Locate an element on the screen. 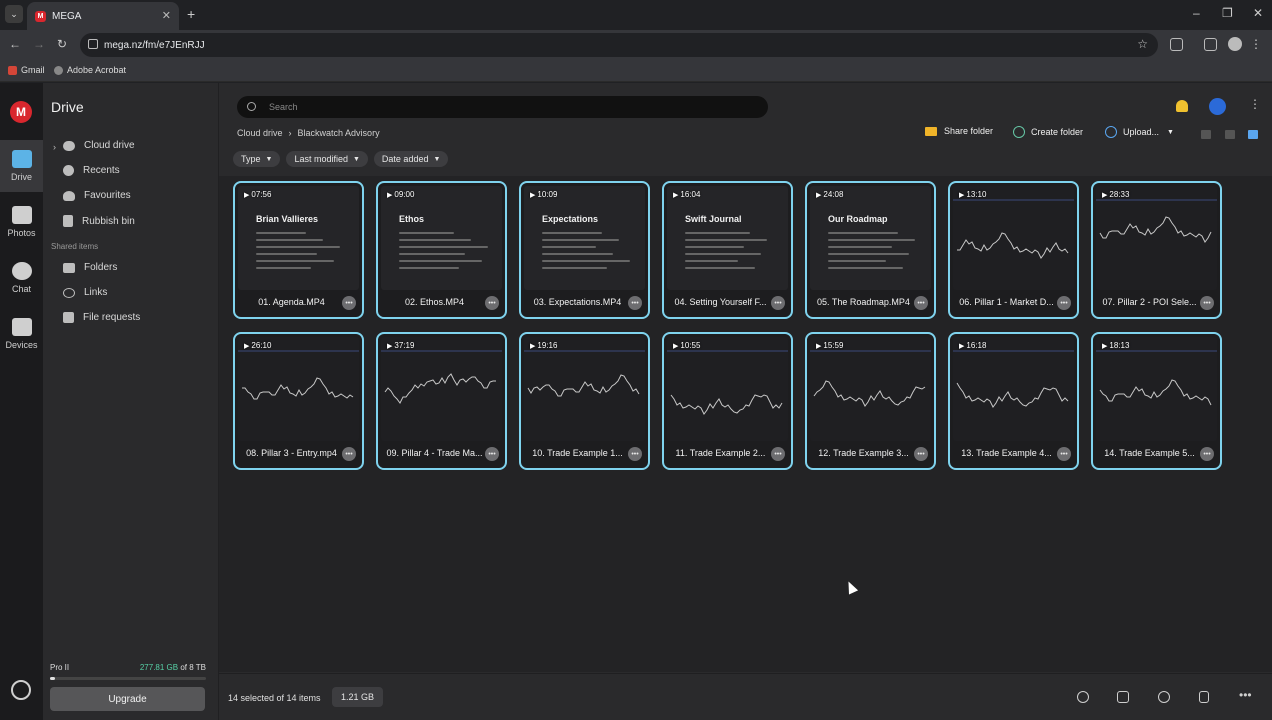 This screenshot has width=1272, height=720. chevron-right-icon: › is located at coordinates (54, 147).